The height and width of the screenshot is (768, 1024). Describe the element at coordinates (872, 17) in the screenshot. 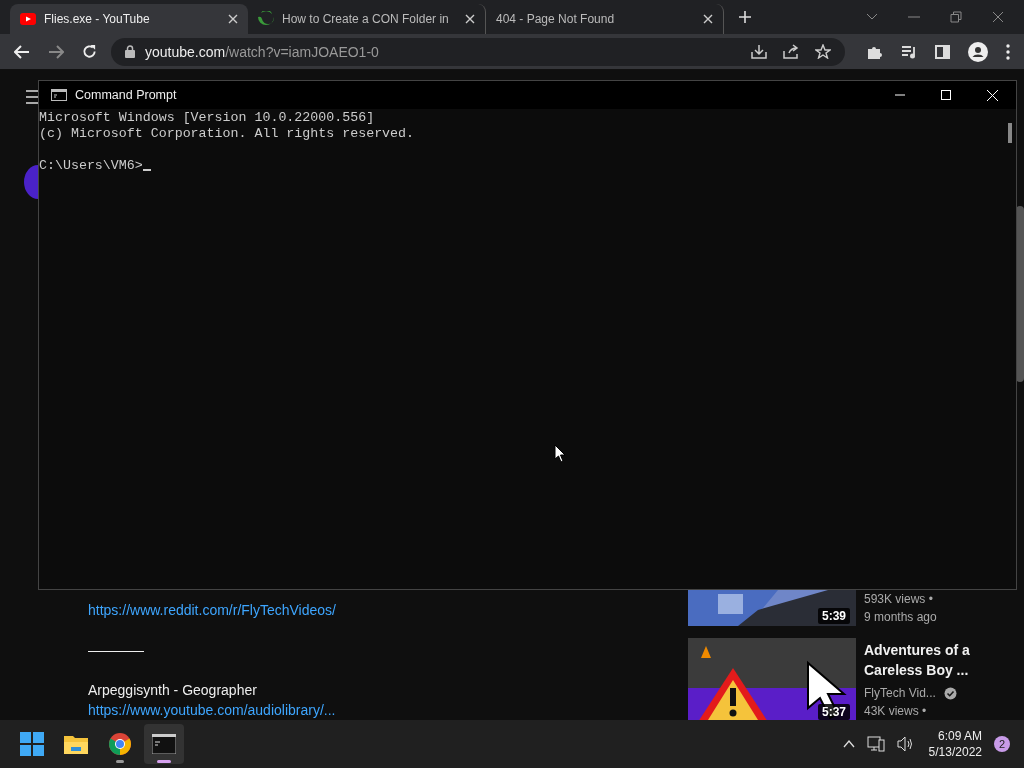

I see `chevron-down-icon` at that location.